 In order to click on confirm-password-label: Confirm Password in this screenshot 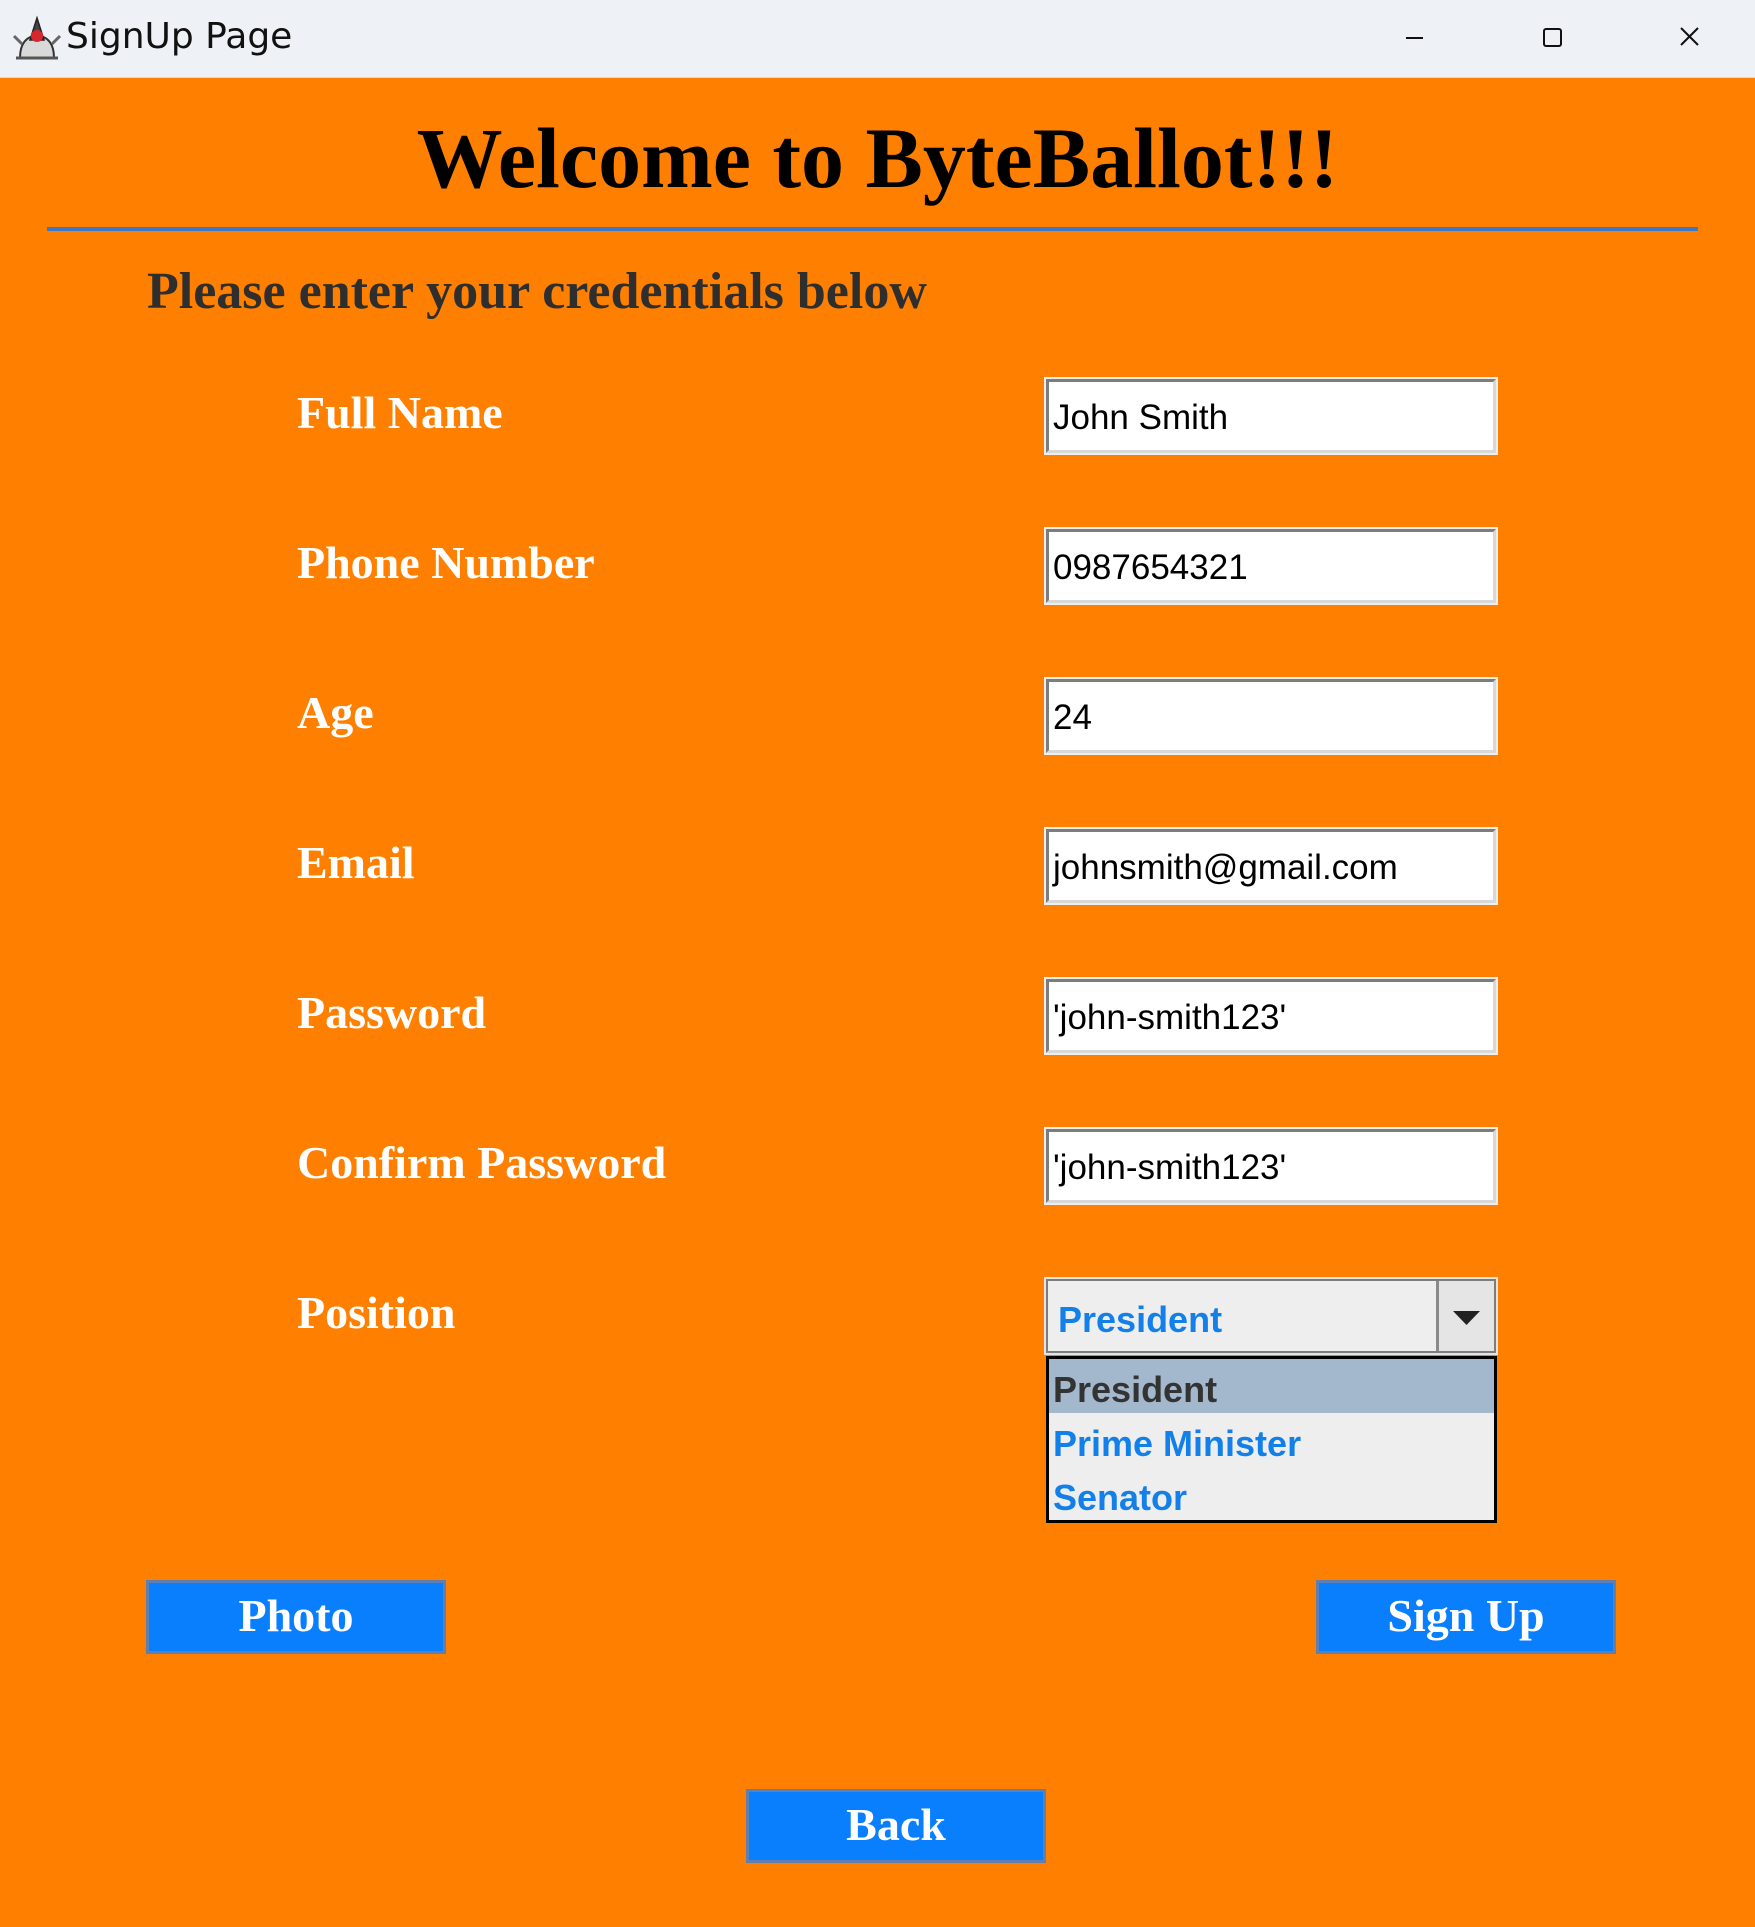, I will do `click(482, 1162)`.